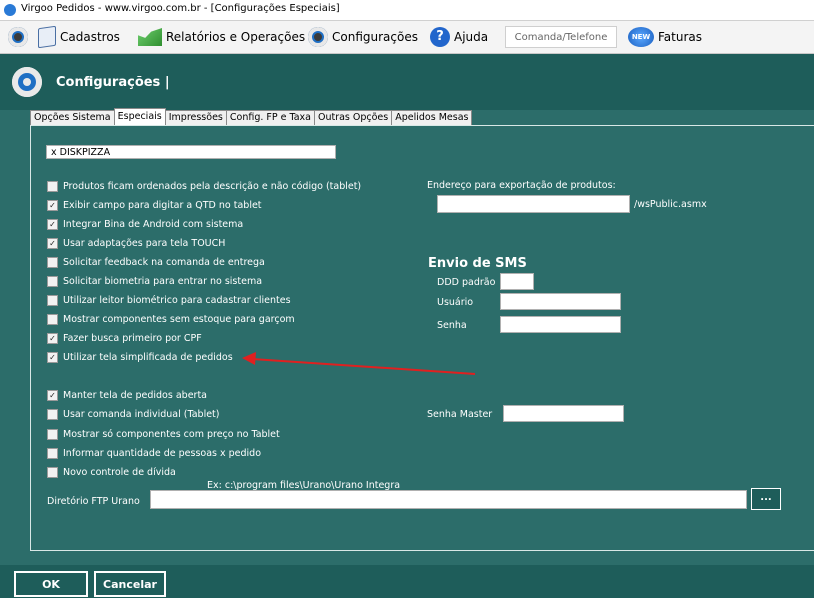 The width and height of the screenshot is (814, 598). Describe the element at coordinates (249, 358) in the screenshot. I see `annotation-arrow-head` at that location.